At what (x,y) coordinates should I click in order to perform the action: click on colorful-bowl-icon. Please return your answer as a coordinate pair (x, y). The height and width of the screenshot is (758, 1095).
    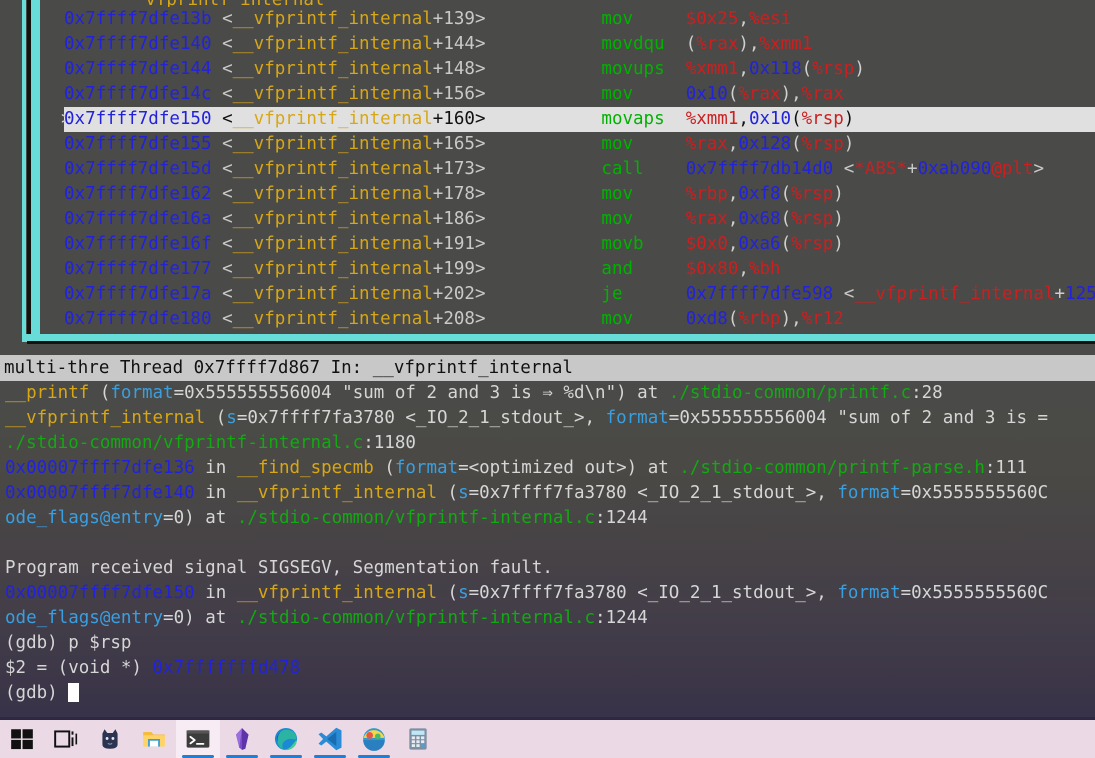
    Looking at the image, I should click on (374, 739).